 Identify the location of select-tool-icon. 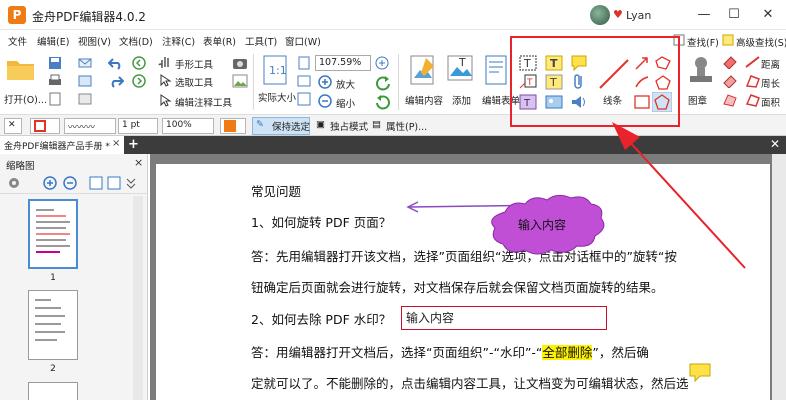
(165, 80).